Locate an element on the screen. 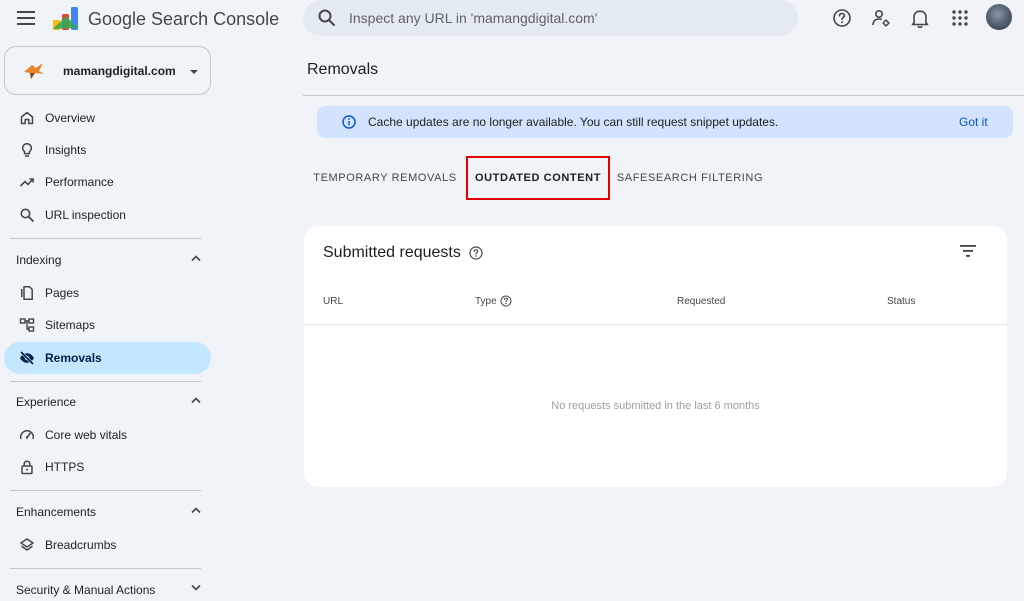 This screenshot has width=1024, height=601. chevron-down-icon is located at coordinates (196, 587).